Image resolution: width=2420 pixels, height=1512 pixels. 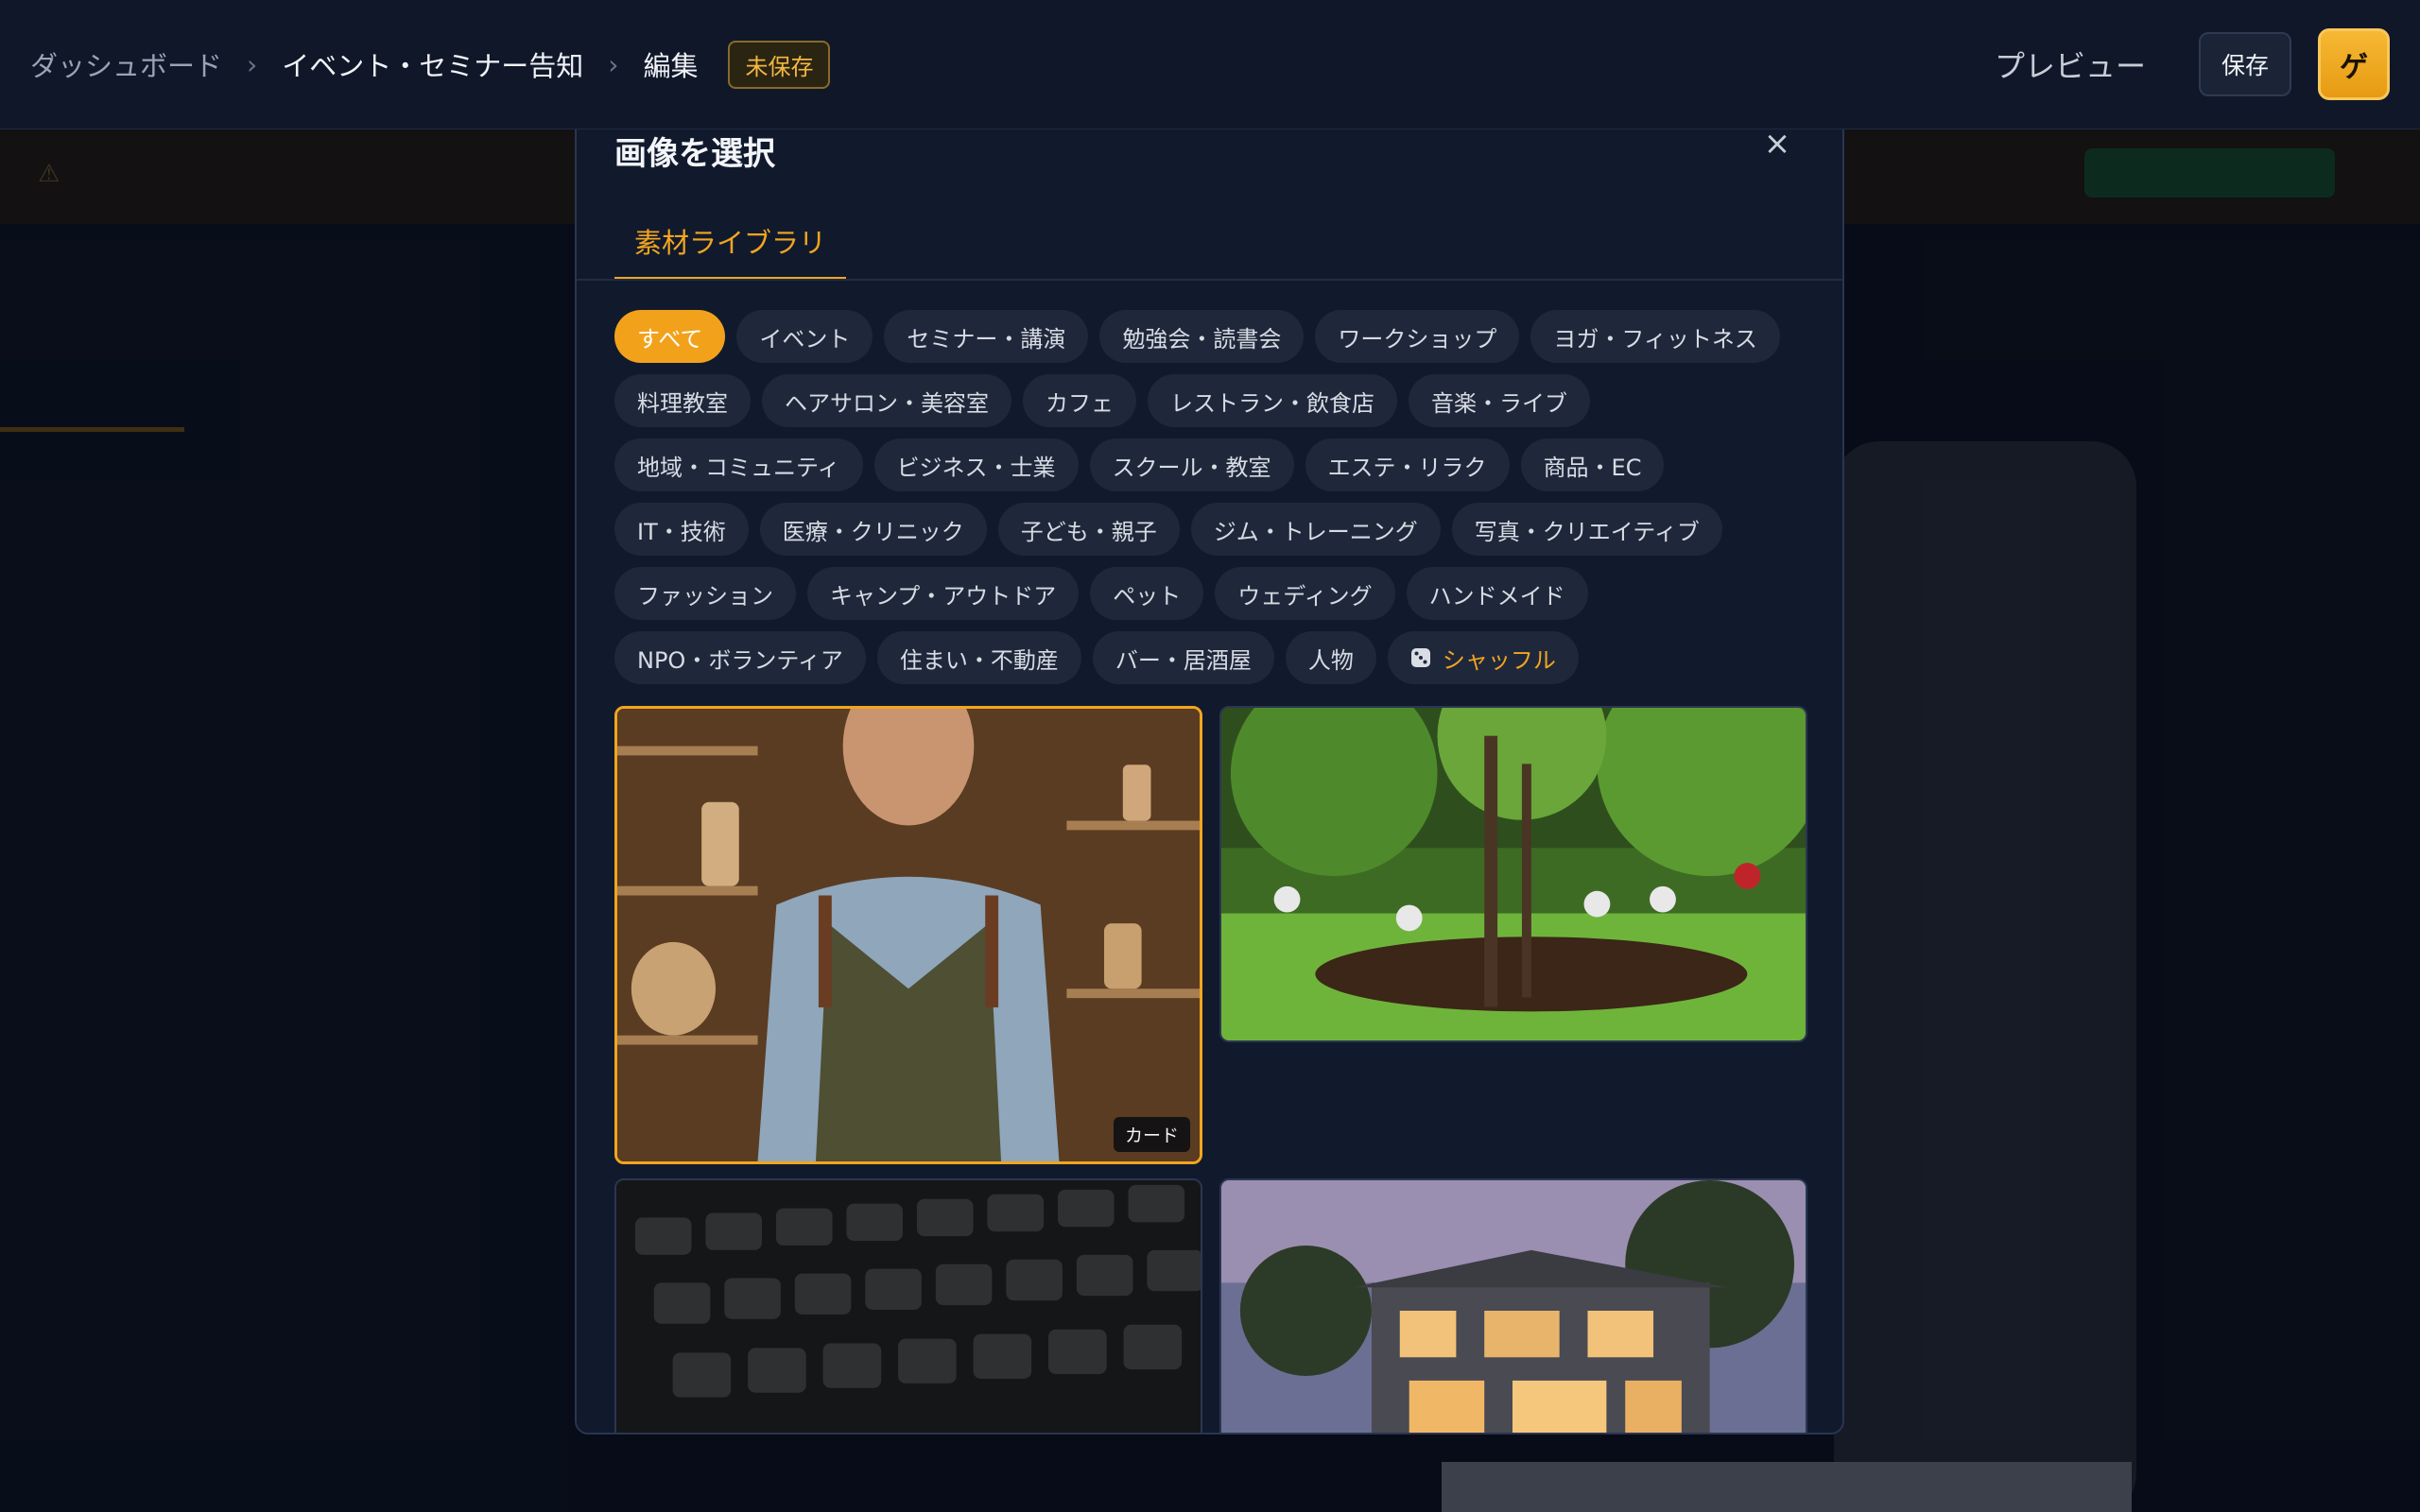 What do you see at coordinates (2192, 64) in the screenshot?
I see `header-actions: プレビュー 保存 ゲ` at bounding box center [2192, 64].